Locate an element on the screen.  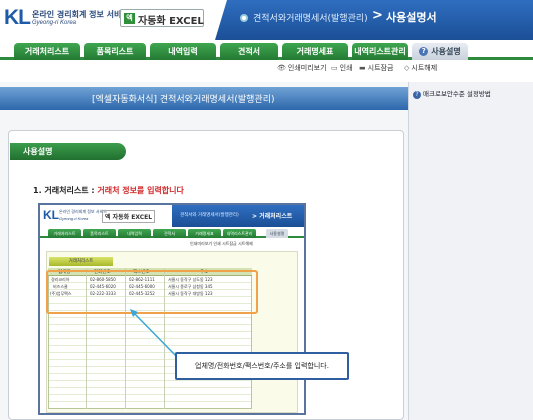
callout-box: 업체명/전화번호/팩스번호/주소를 입력합니다. is located at coordinates (262, 366).